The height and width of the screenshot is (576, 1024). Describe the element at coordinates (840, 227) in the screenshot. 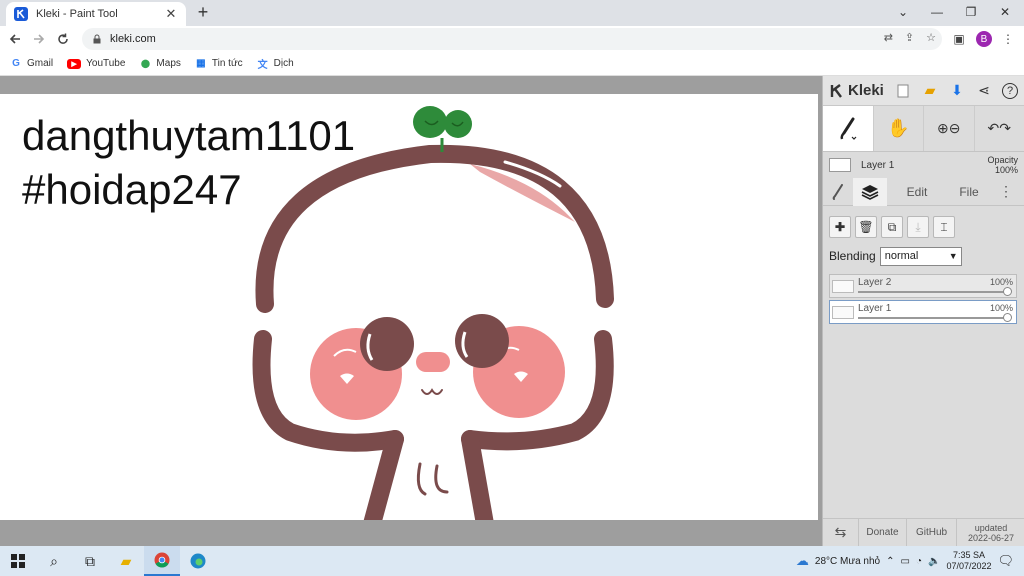

I see `add-layer-button: ✚` at that location.